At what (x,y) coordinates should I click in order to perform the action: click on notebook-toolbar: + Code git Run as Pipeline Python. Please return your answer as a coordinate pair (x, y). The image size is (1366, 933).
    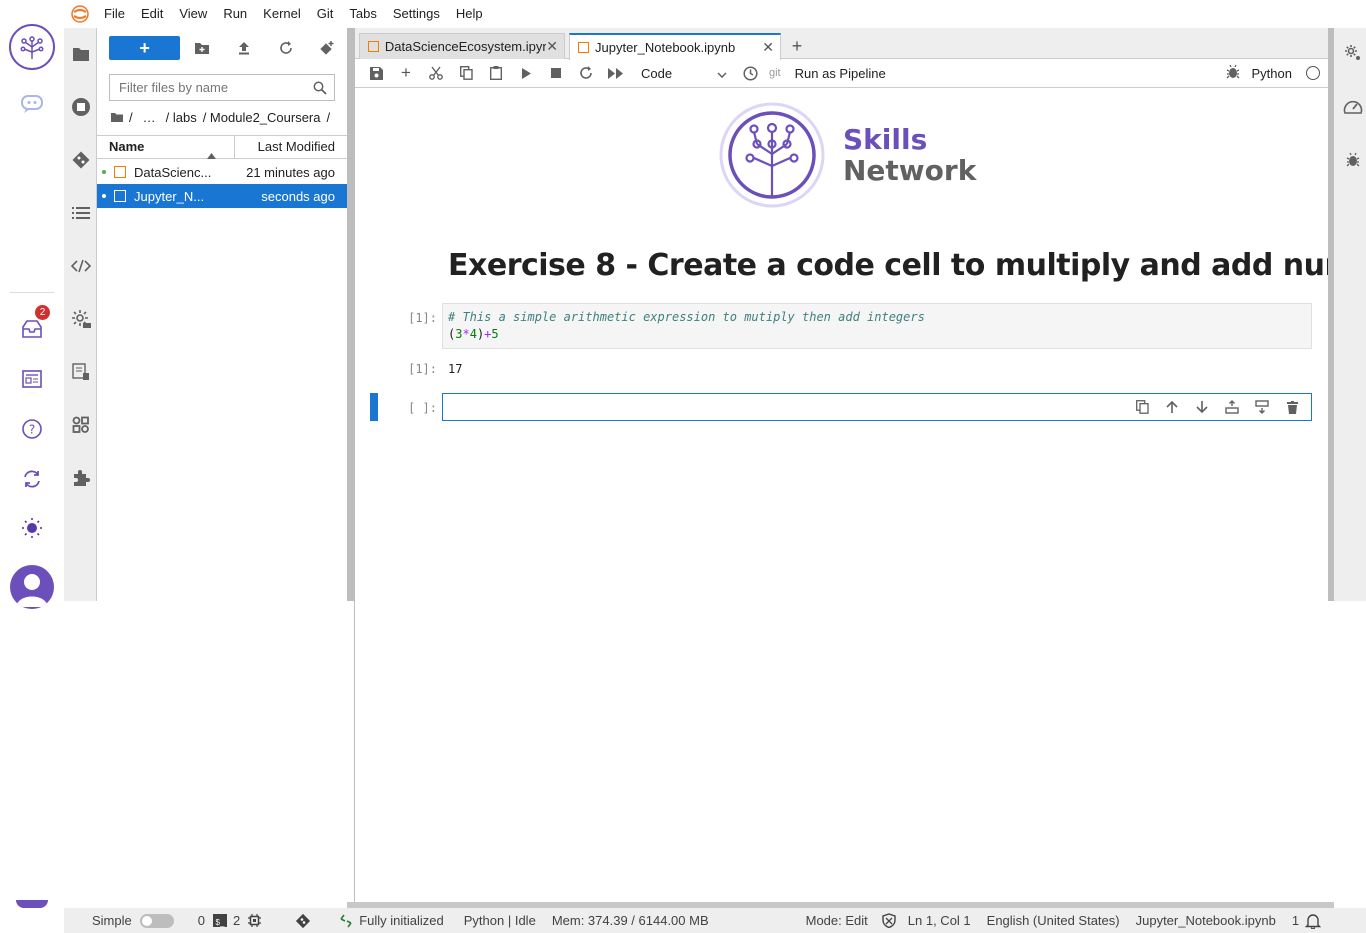
    Looking at the image, I should click on (841, 73).